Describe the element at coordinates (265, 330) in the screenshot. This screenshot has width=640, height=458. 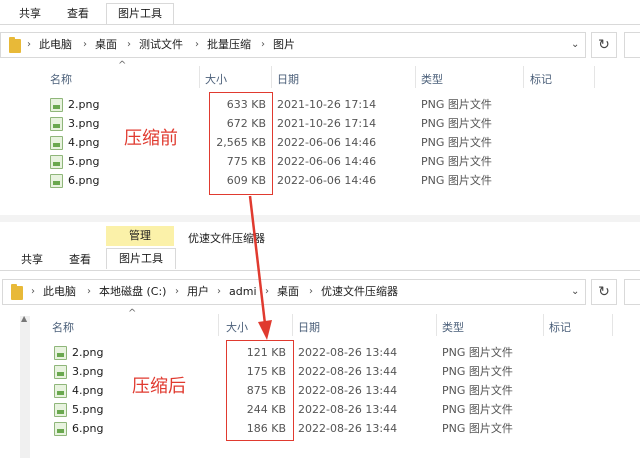
I see `arrow-head` at that location.